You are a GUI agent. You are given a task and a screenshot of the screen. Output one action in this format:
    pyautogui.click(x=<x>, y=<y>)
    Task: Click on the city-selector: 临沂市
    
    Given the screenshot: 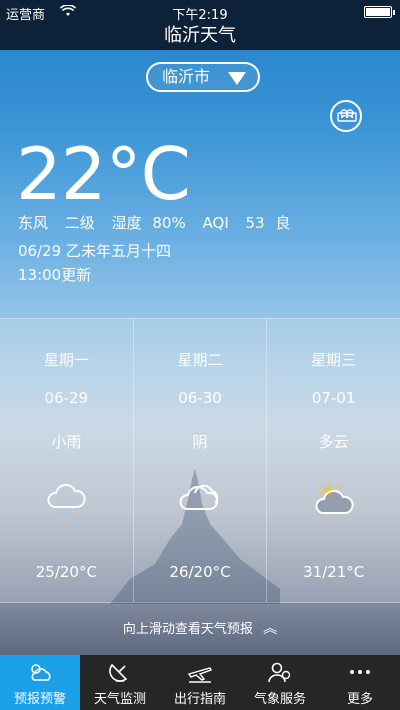 What is the action you would take?
    pyautogui.click(x=203, y=77)
    